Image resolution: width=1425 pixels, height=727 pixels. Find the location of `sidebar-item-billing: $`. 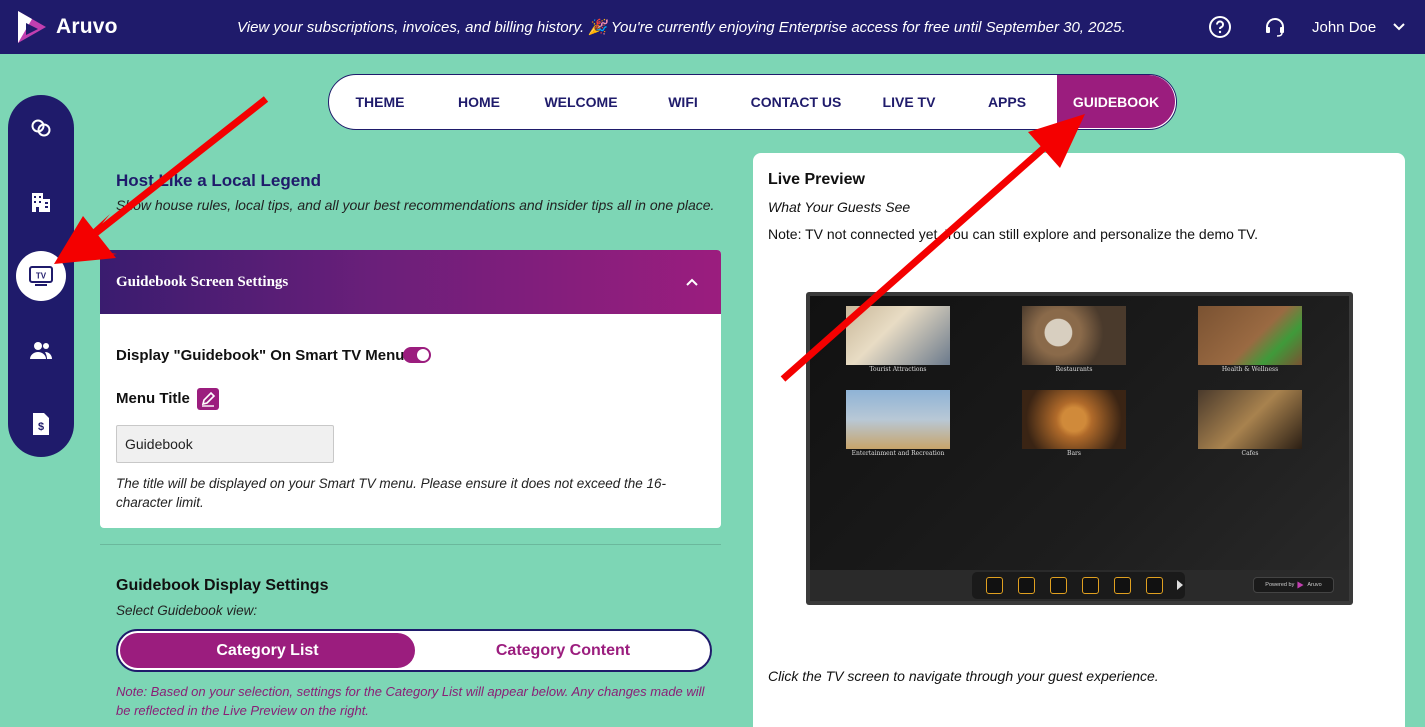

sidebar-item-billing: $ is located at coordinates (41, 424).